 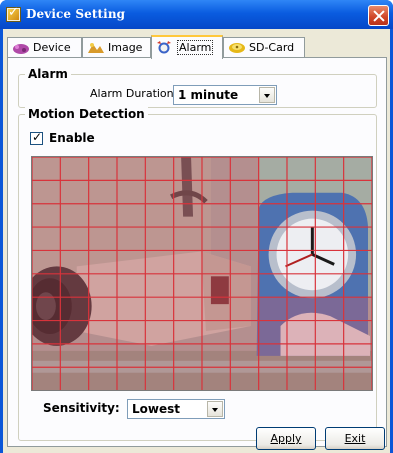 What do you see at coordinates (225, 95) in the screenshot?
I see `alarm-duration-select: 1 minute` at bounding box center [225, 95].